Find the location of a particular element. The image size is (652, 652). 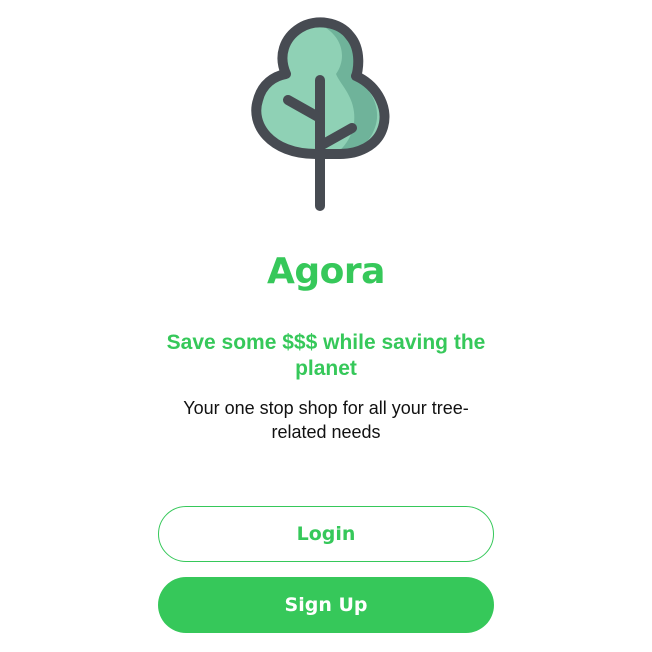

tree-icon is located at coordinates (320, 114).